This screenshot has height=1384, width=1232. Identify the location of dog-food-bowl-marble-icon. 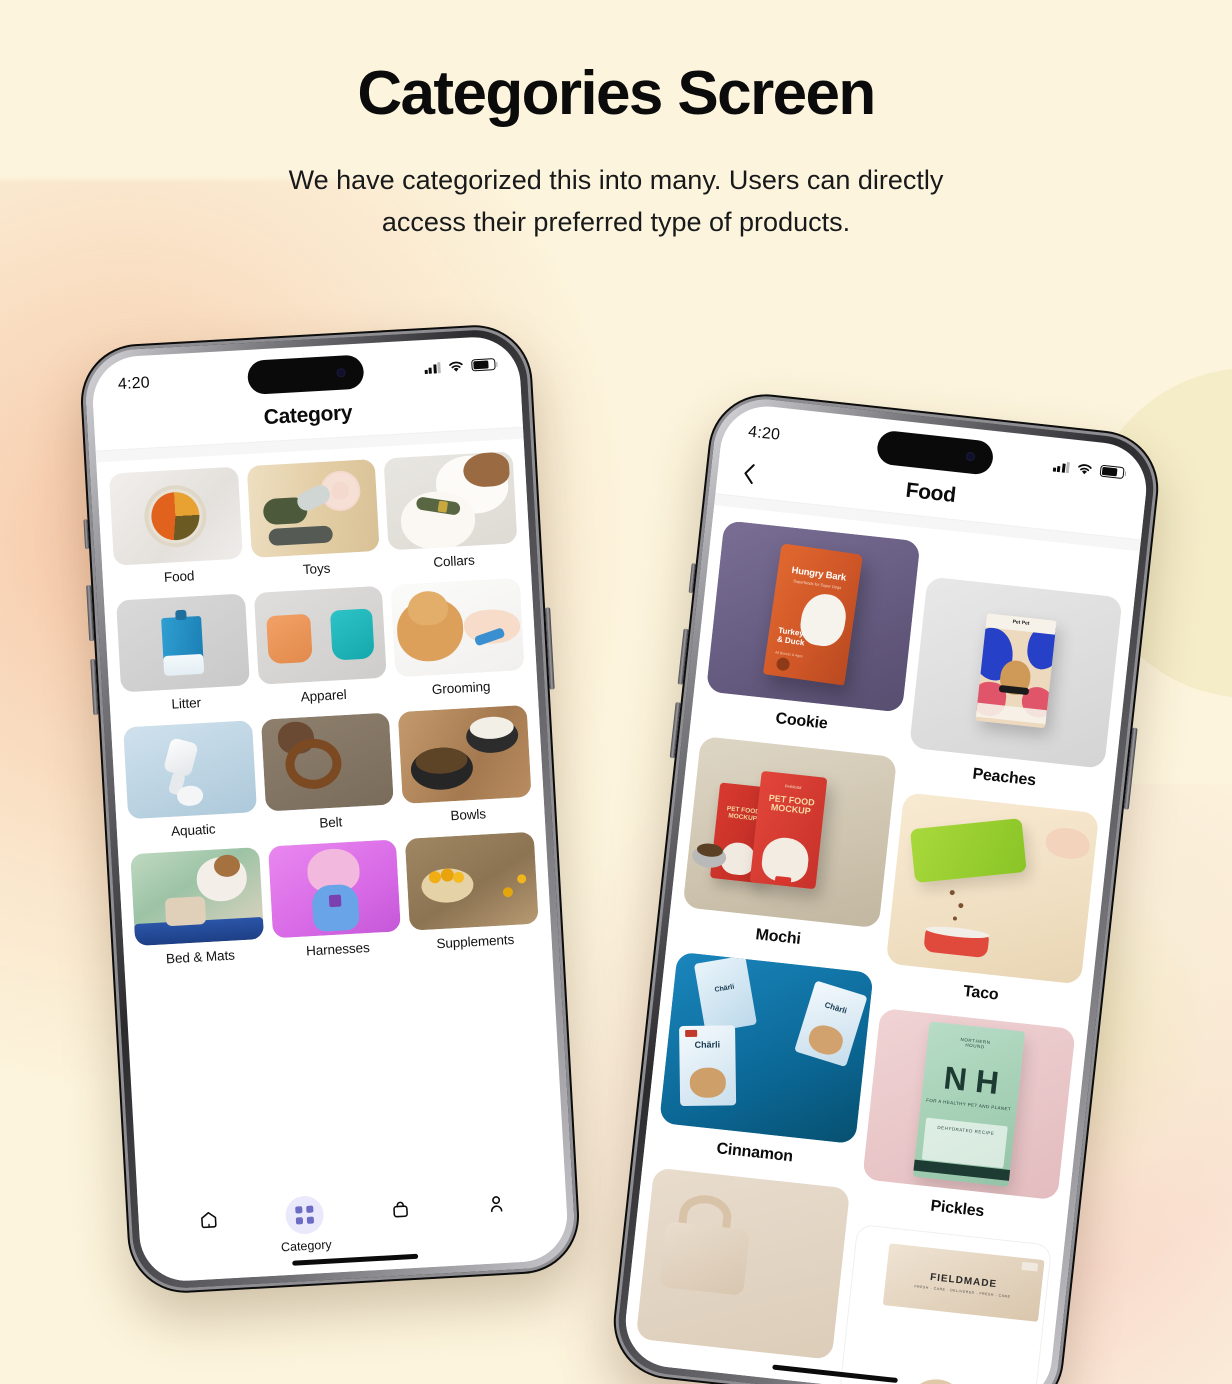
(175, 516).